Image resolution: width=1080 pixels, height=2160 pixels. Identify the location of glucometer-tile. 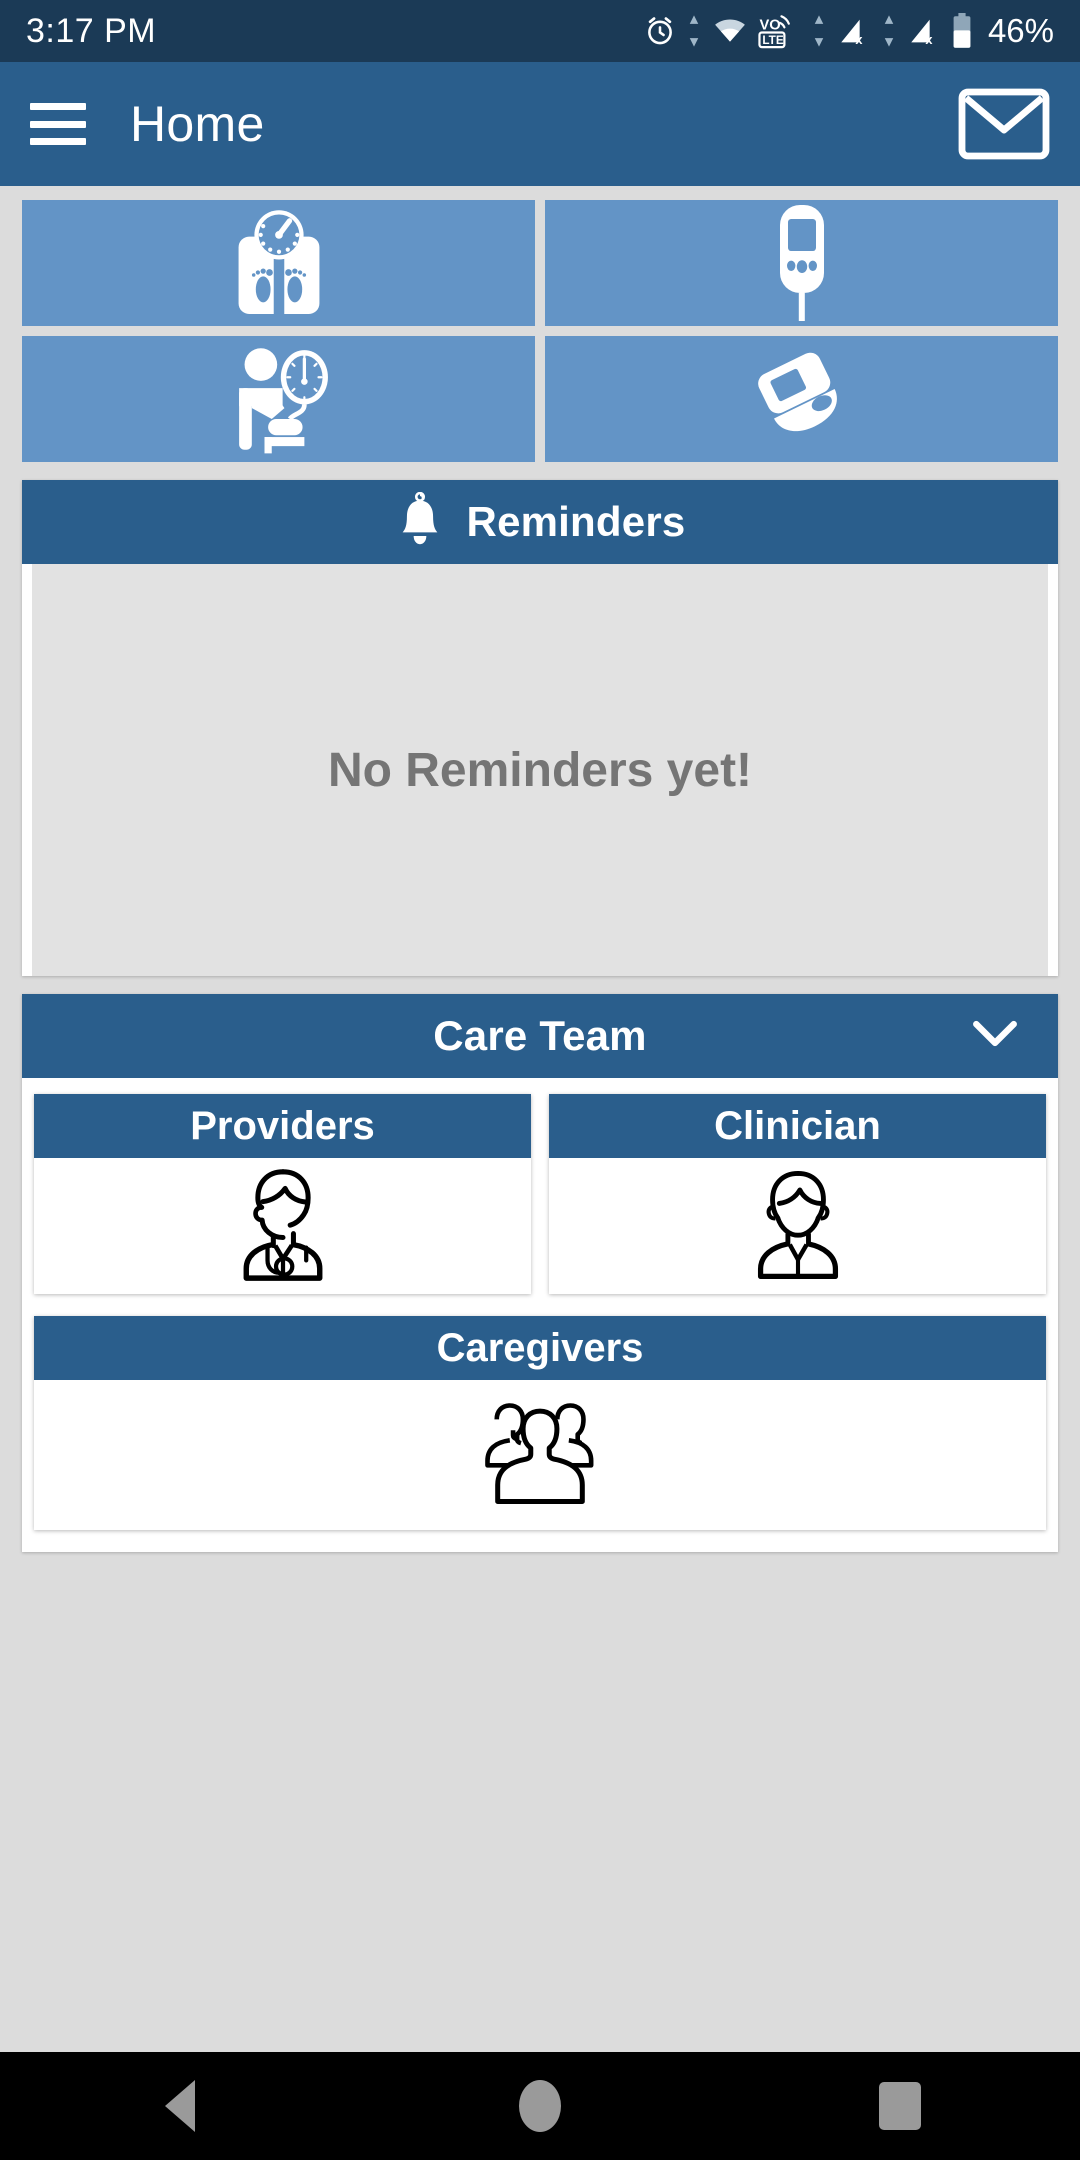
(801, 263).